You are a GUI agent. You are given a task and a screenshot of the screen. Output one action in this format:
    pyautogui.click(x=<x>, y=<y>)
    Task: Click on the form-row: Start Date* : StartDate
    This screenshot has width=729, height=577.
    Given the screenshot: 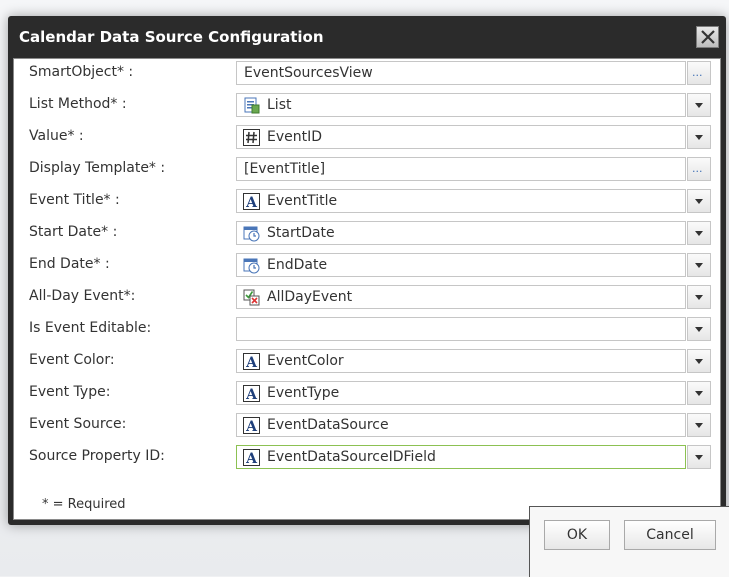 What is the action you would take?
    pyautogui.click(x=367, y=232)
    